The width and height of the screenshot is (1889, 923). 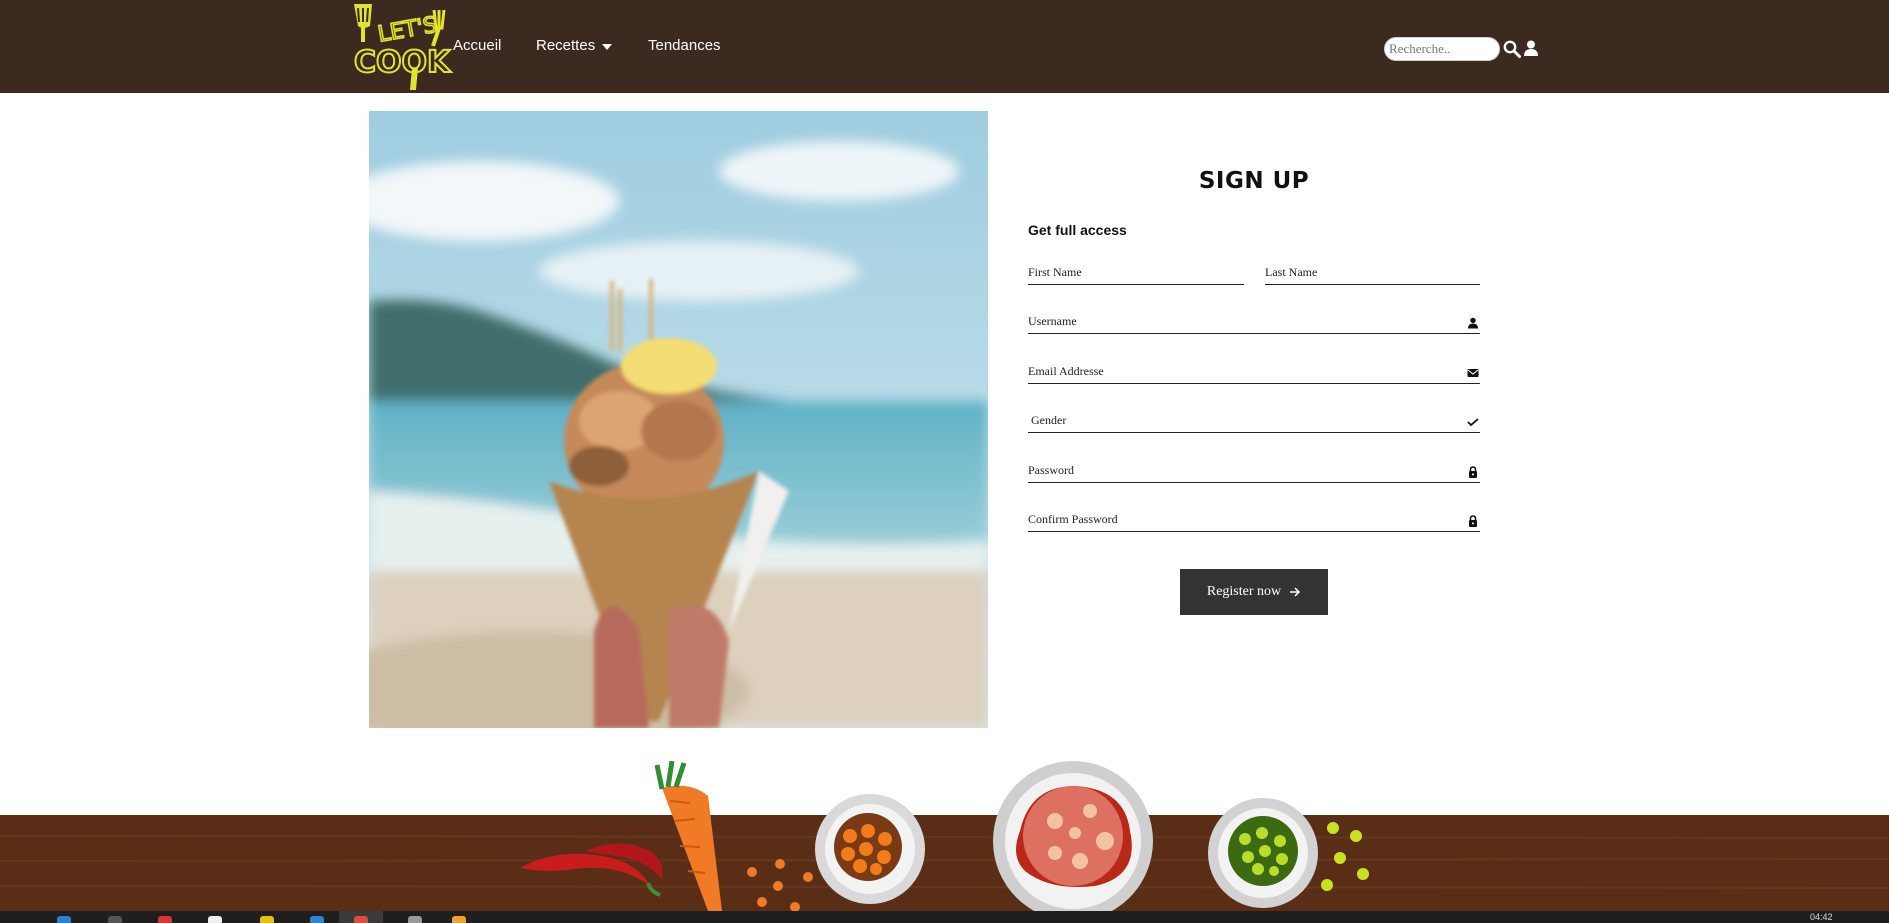 What do you see at coordinates (944, 46) in the screenshot?
I see `top-navigation-bar` at bounding box center [944, 46].